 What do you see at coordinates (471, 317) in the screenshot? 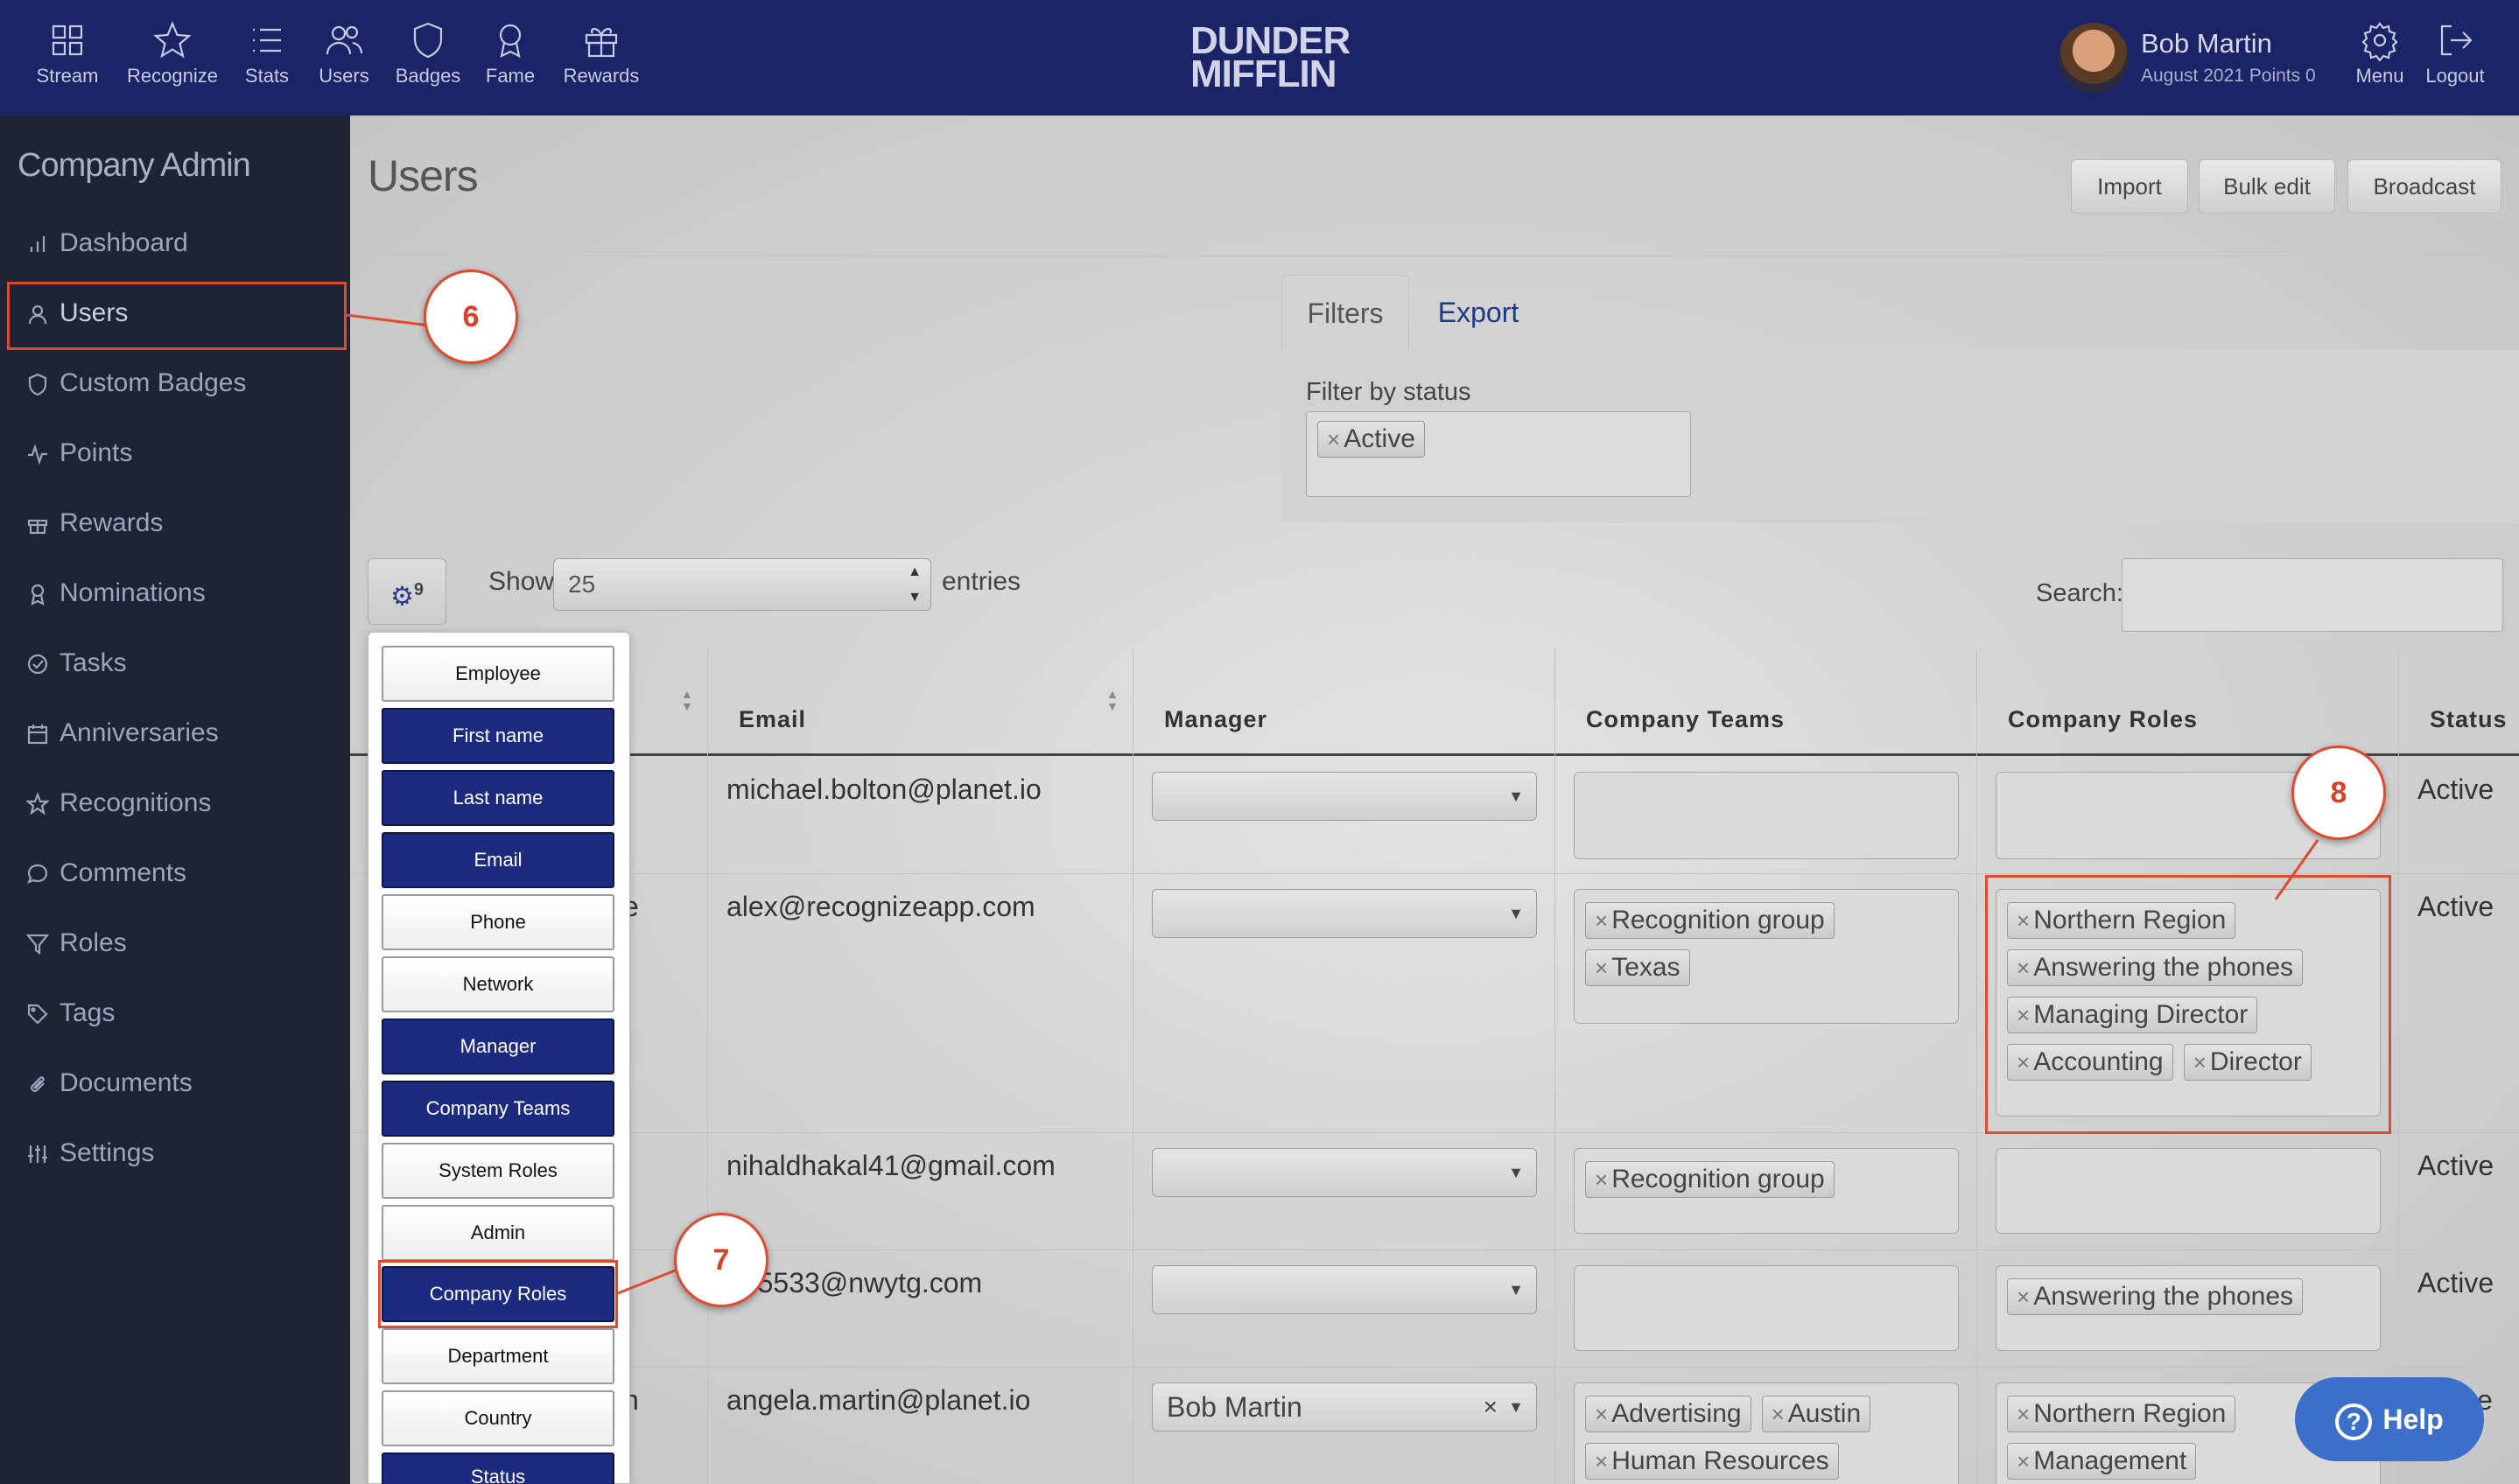
I see `callout-6: 6` at bounding box center [471, 317].